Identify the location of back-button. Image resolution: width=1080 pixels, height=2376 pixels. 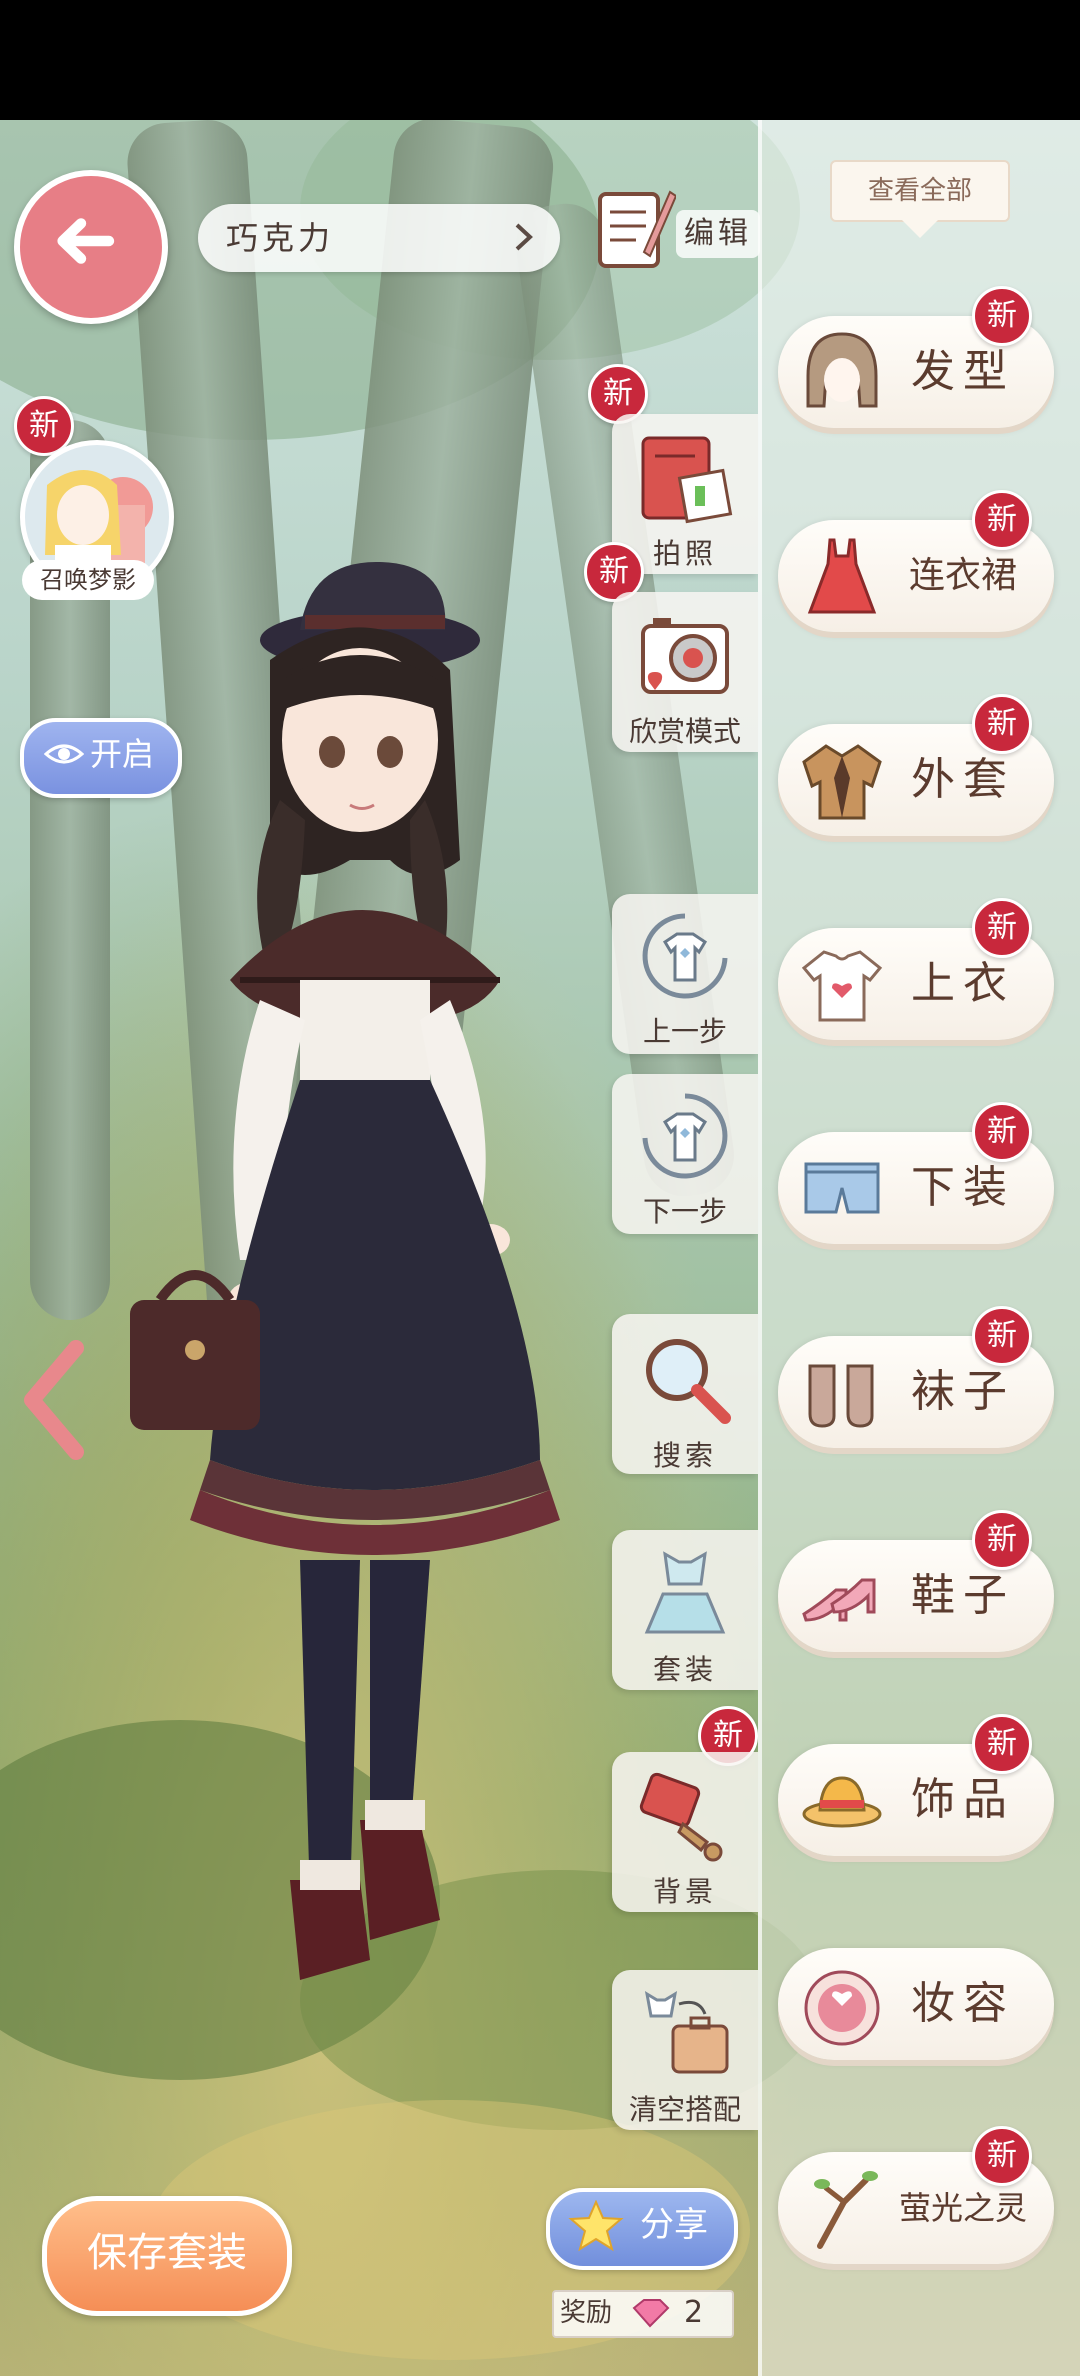
(91, 247).